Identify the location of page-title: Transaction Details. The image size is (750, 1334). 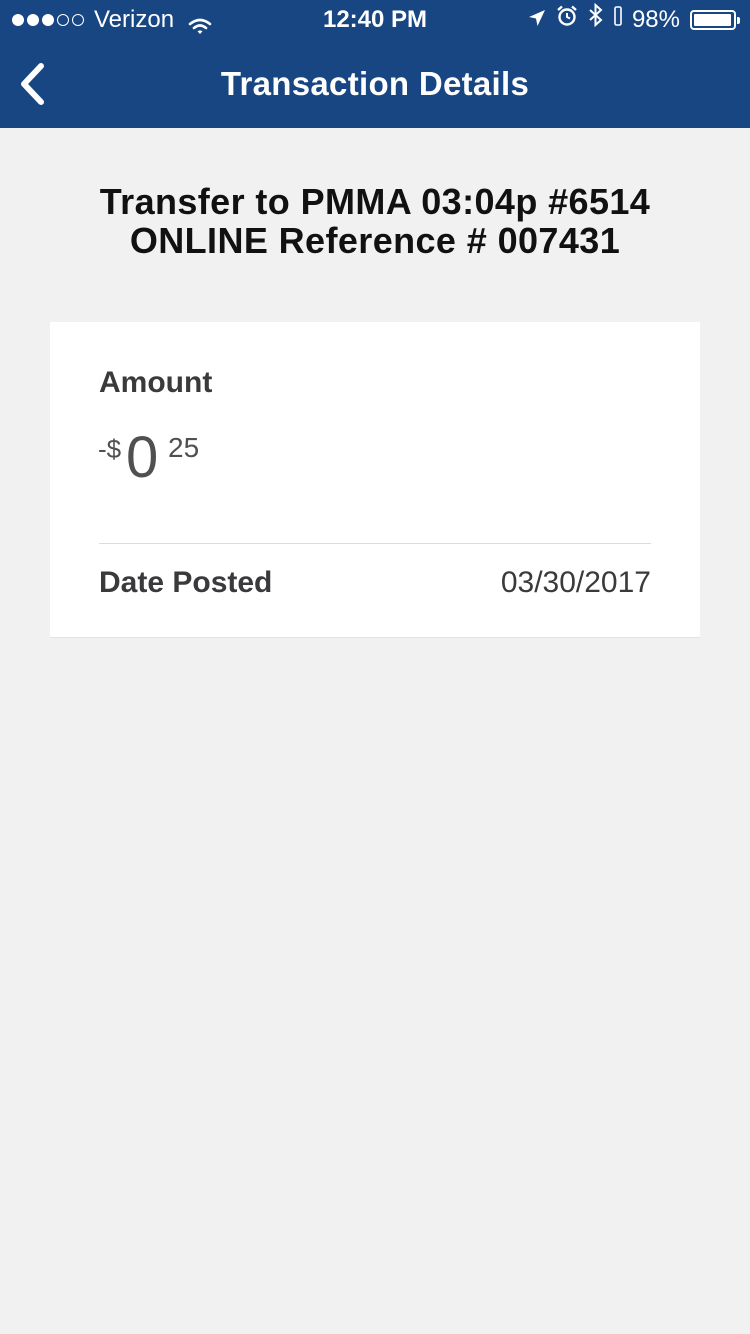
(375, 83).